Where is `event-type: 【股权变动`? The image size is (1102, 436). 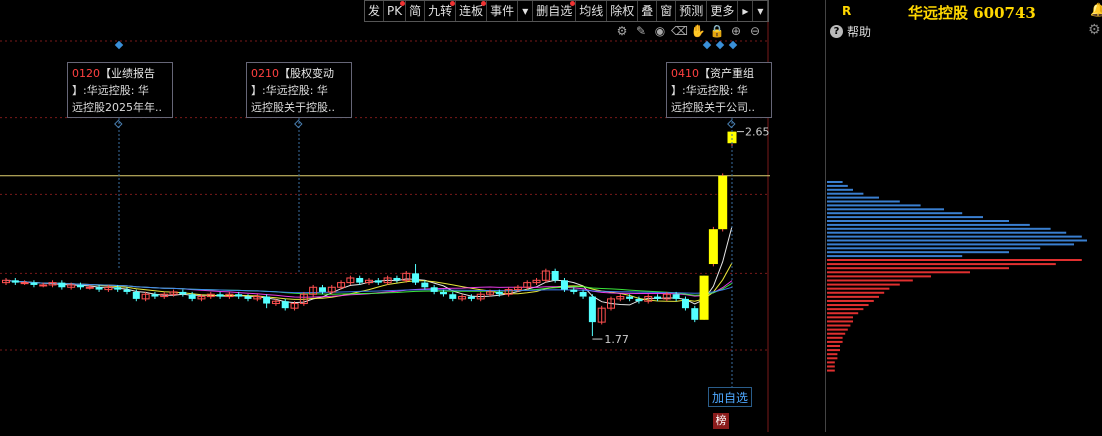 event-type: 【股权变动 is located at coordinates (306, 73).